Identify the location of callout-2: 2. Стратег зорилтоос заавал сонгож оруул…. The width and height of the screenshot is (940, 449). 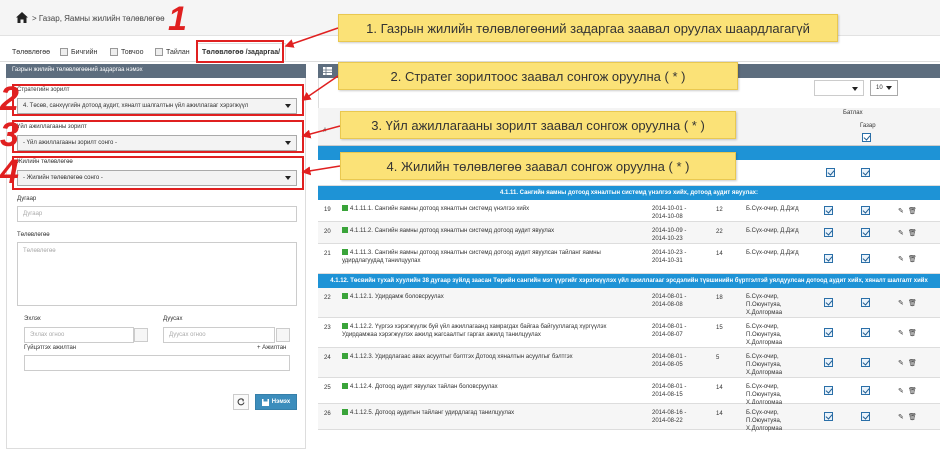
(538, 76).